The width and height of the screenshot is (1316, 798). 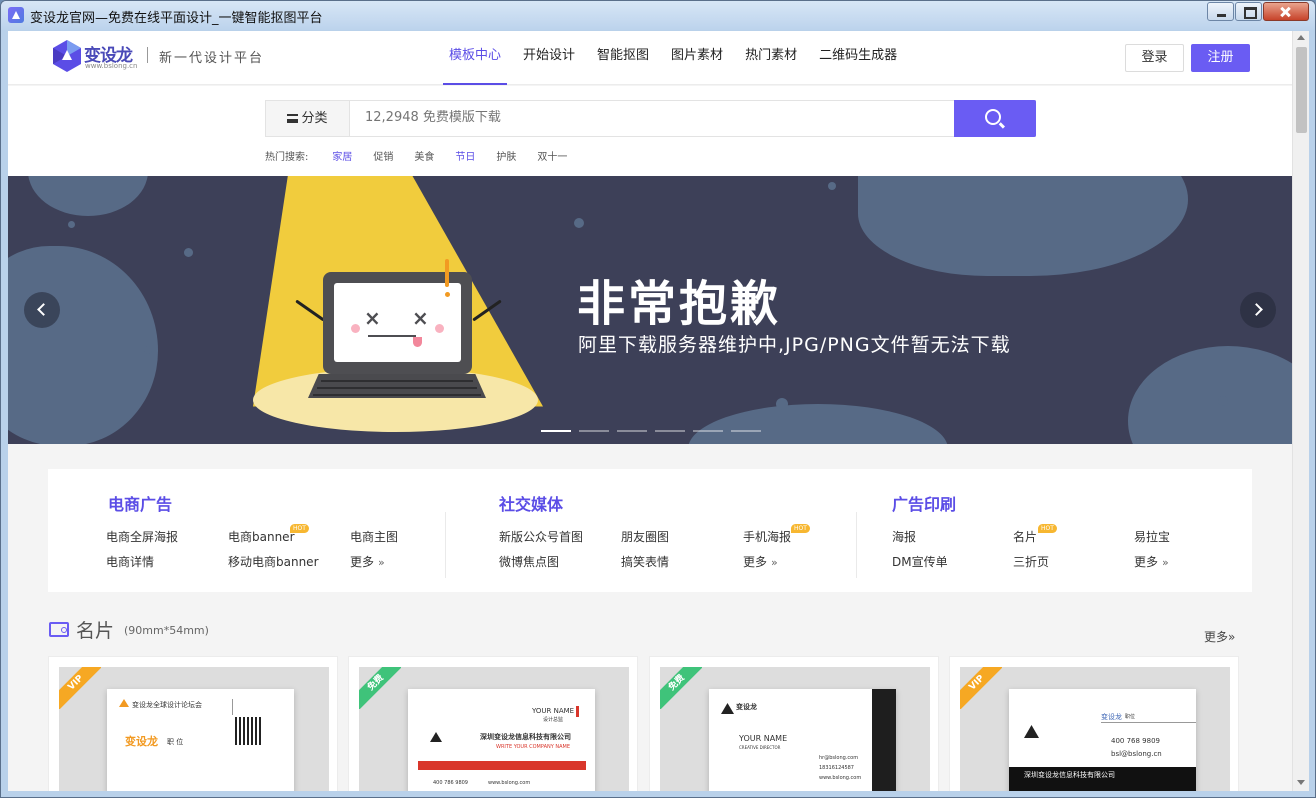 I want to click on template-card: 变设龙全球设计论坛会 变设龙 职 位 VIP, so click(x=193, y=723).